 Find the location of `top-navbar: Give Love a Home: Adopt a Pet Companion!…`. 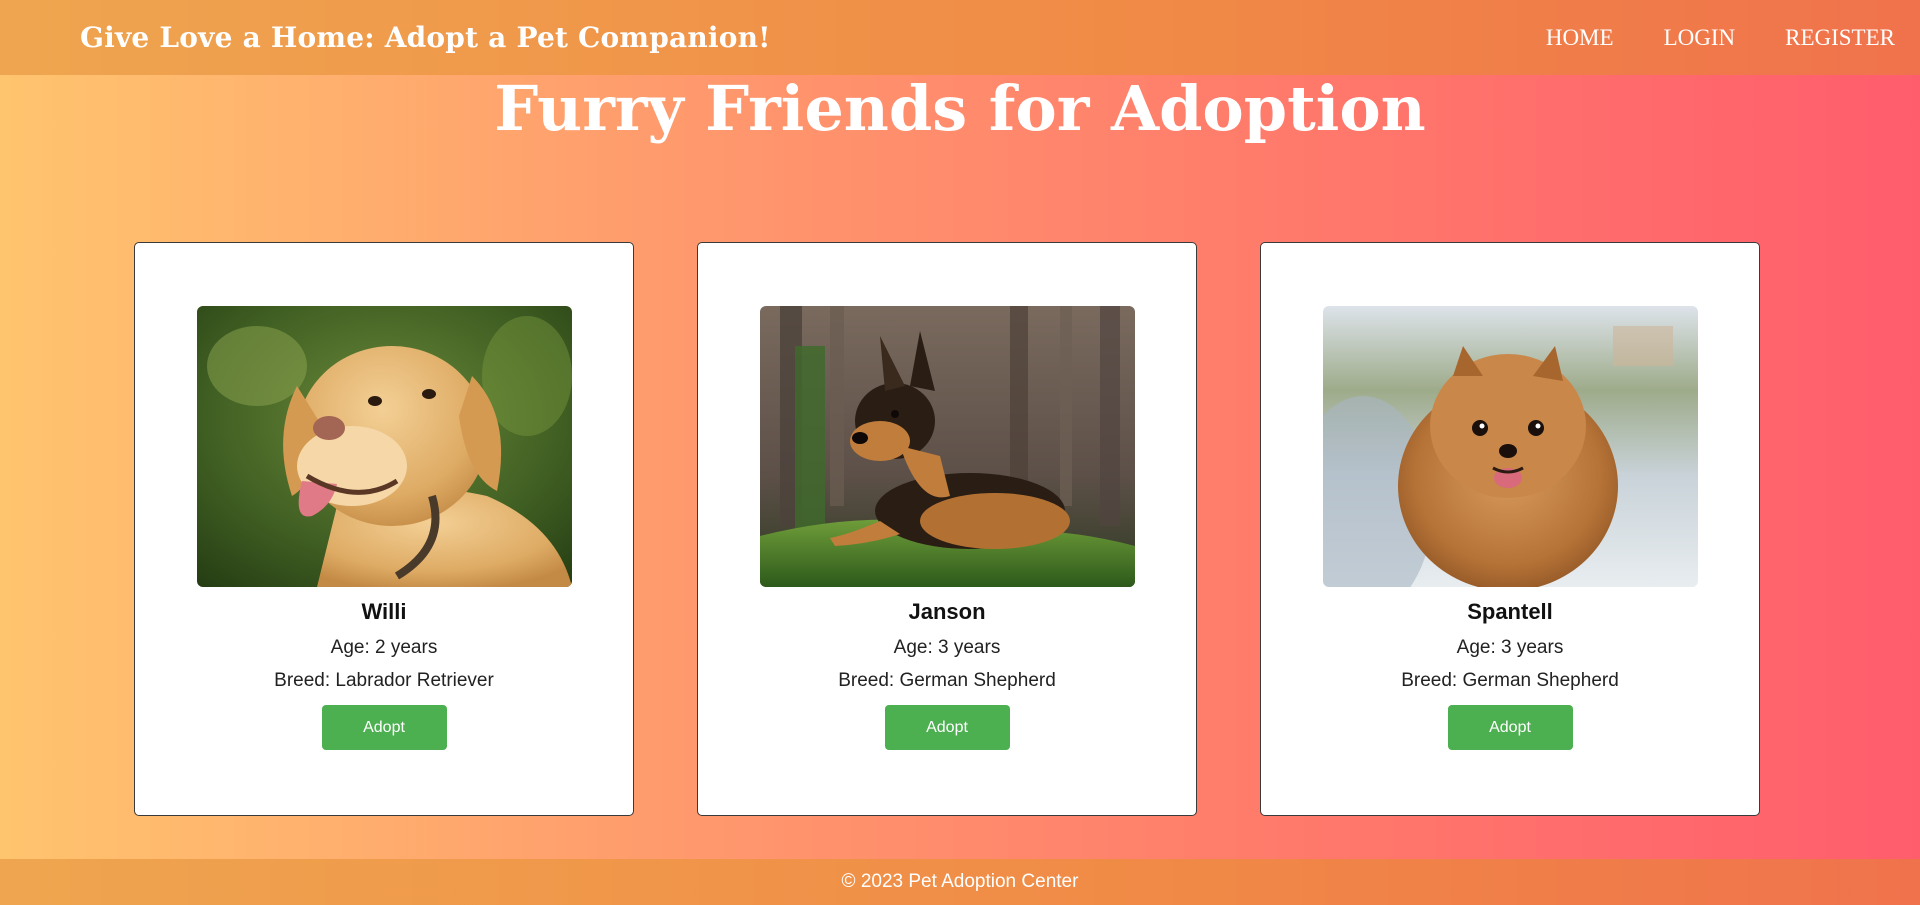

top-navbar: Give Love a Home: Adopt a Pet Companion!… is located at coordinates (960, 37).